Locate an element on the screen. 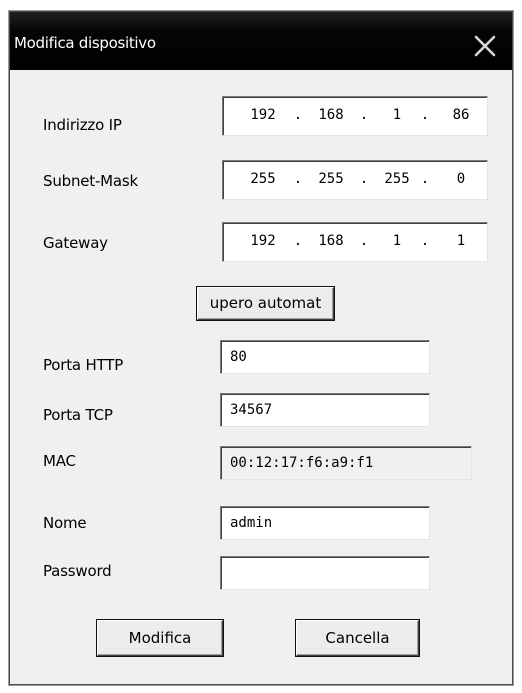  ip-address-label: Indirizzo IP is located at coordinates (82, 125).